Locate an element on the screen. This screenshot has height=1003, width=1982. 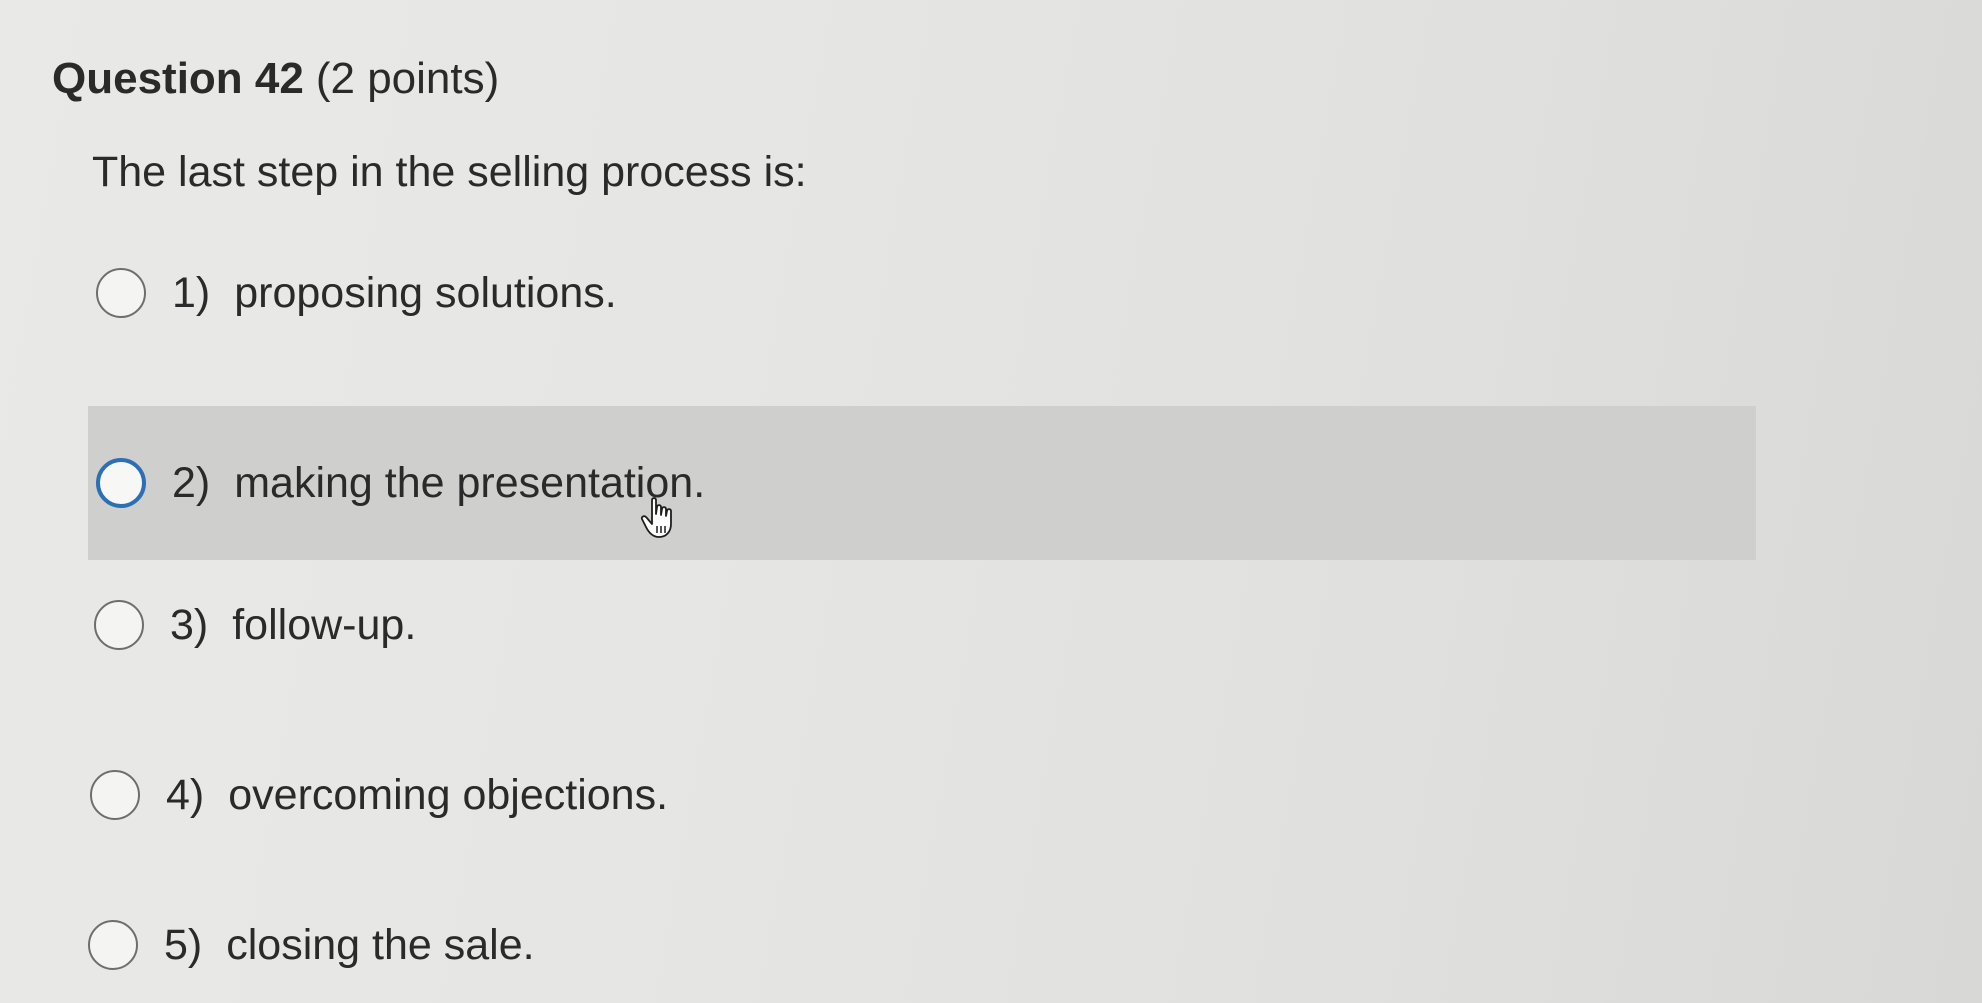
option-number: 4) is located at coordinates (185, 795).